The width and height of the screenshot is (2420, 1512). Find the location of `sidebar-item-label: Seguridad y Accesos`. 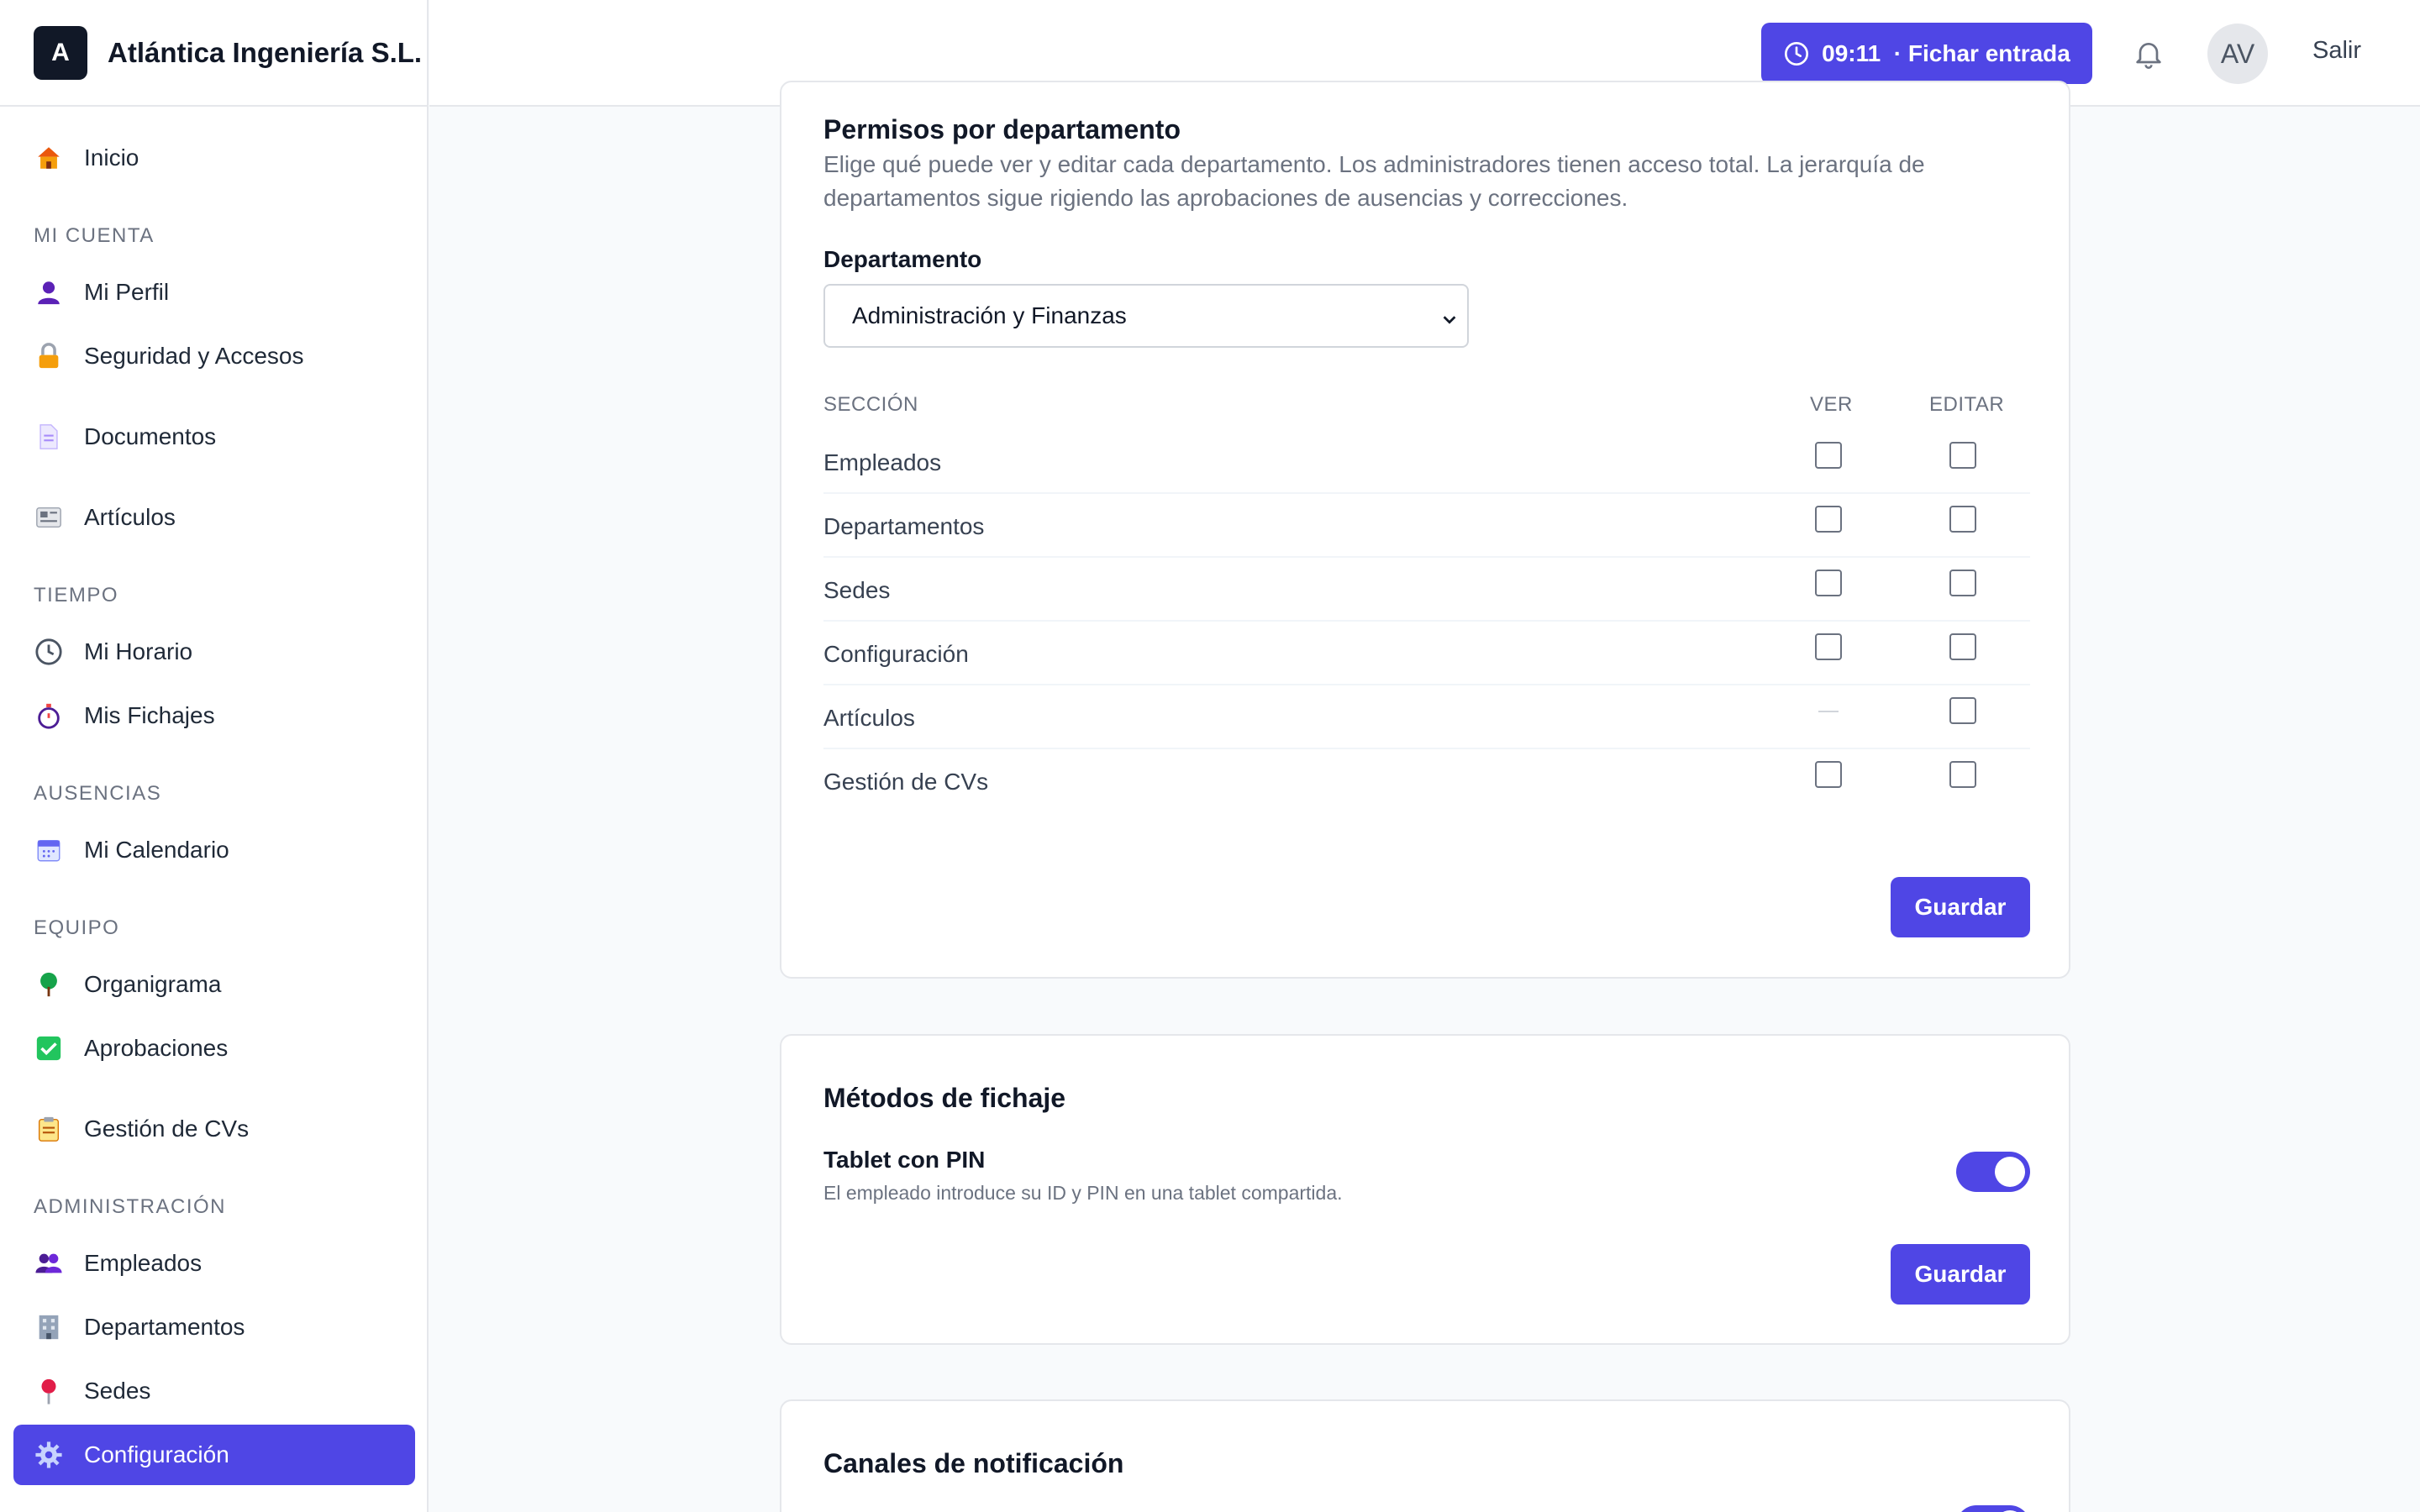

sidebar-item-label: Seguridad y Accesos is located at coordinates (194, 356).